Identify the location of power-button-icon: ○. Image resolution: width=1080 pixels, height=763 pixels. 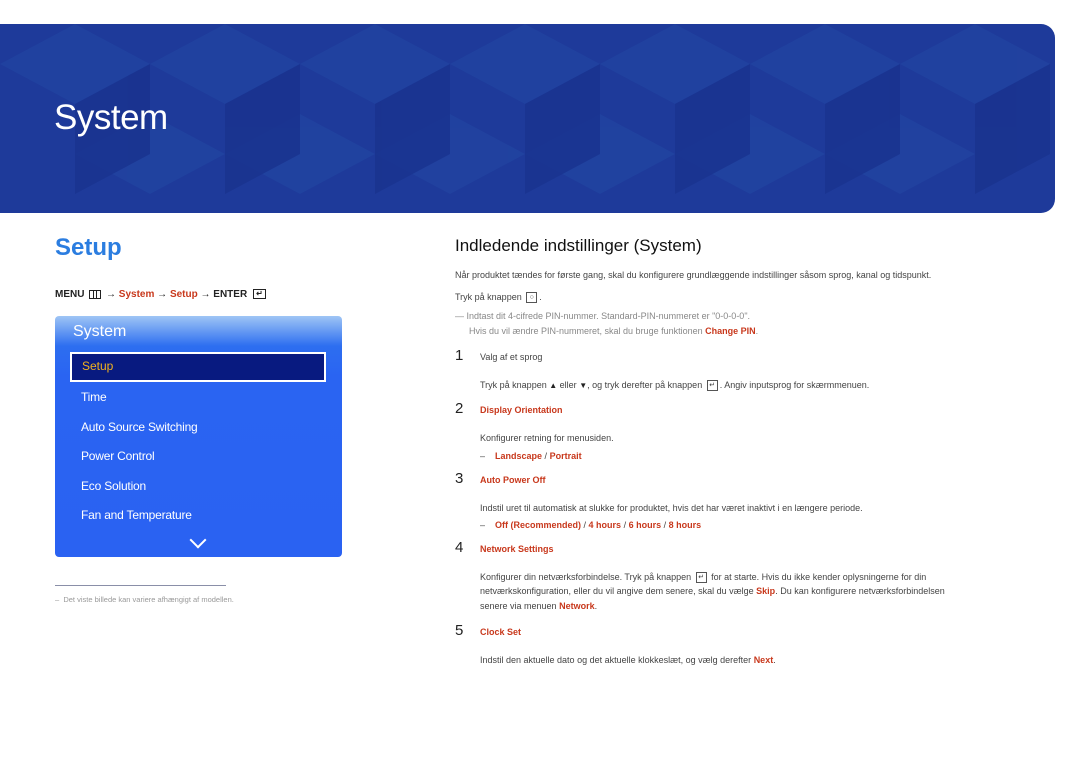
(532, 298).